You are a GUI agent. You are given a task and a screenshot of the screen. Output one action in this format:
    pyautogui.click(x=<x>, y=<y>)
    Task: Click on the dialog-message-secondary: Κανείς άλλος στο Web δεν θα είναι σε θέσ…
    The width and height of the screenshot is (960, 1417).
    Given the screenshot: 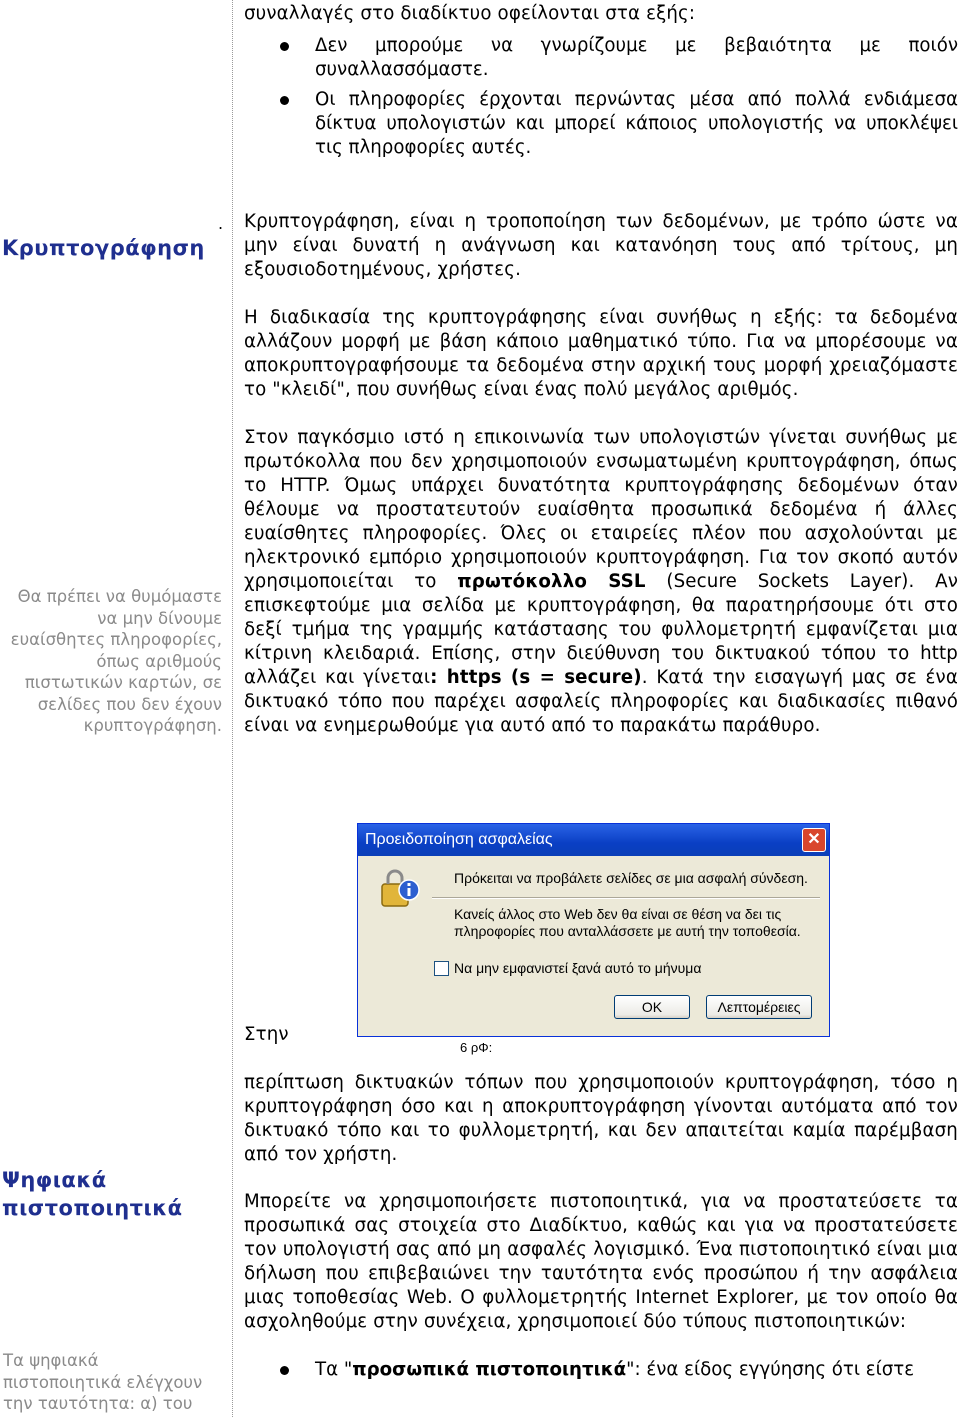 What is the action you would take?
    pyautogui.click(x=627, y=922)
    